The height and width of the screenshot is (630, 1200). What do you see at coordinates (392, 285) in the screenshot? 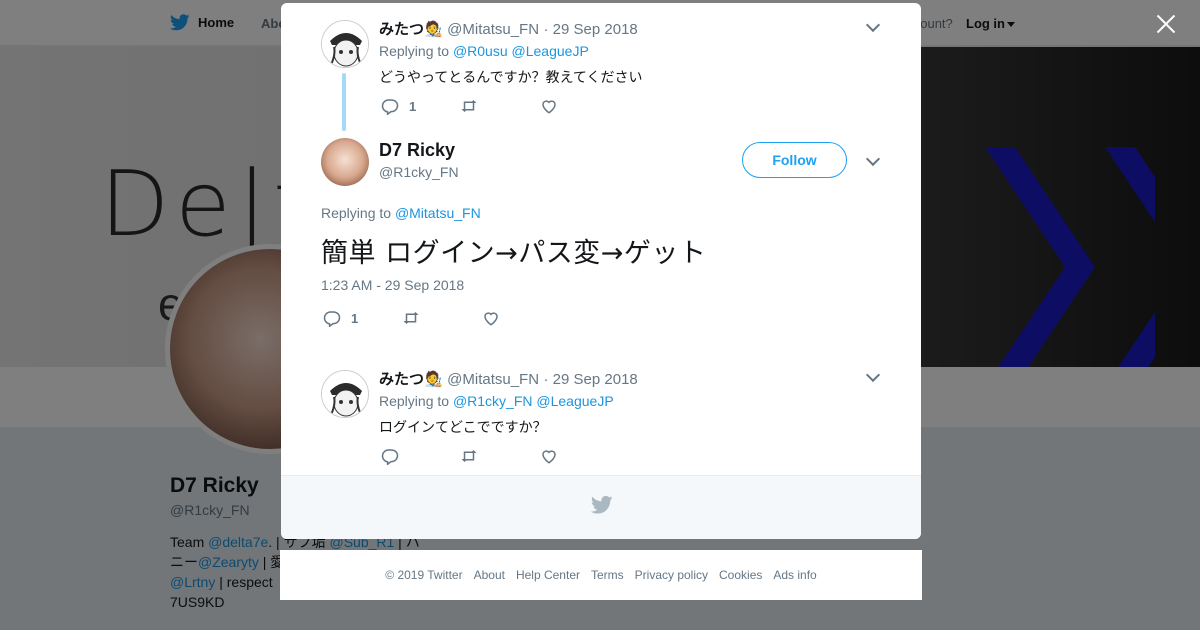
I see `main-tweet-timestamp: 1:23 AM - 29 Sep 2018` at bounding box center [392, 285].